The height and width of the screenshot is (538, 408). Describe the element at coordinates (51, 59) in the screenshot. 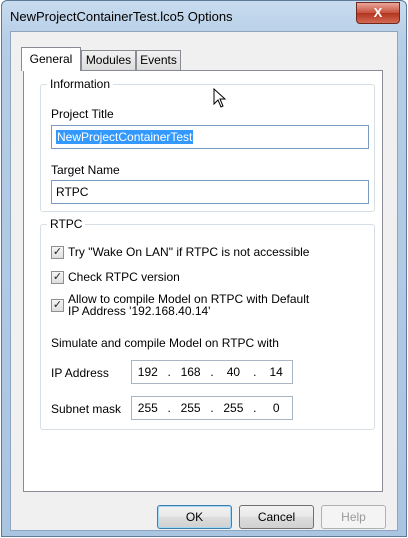

I see `tab-general: General` at that location.